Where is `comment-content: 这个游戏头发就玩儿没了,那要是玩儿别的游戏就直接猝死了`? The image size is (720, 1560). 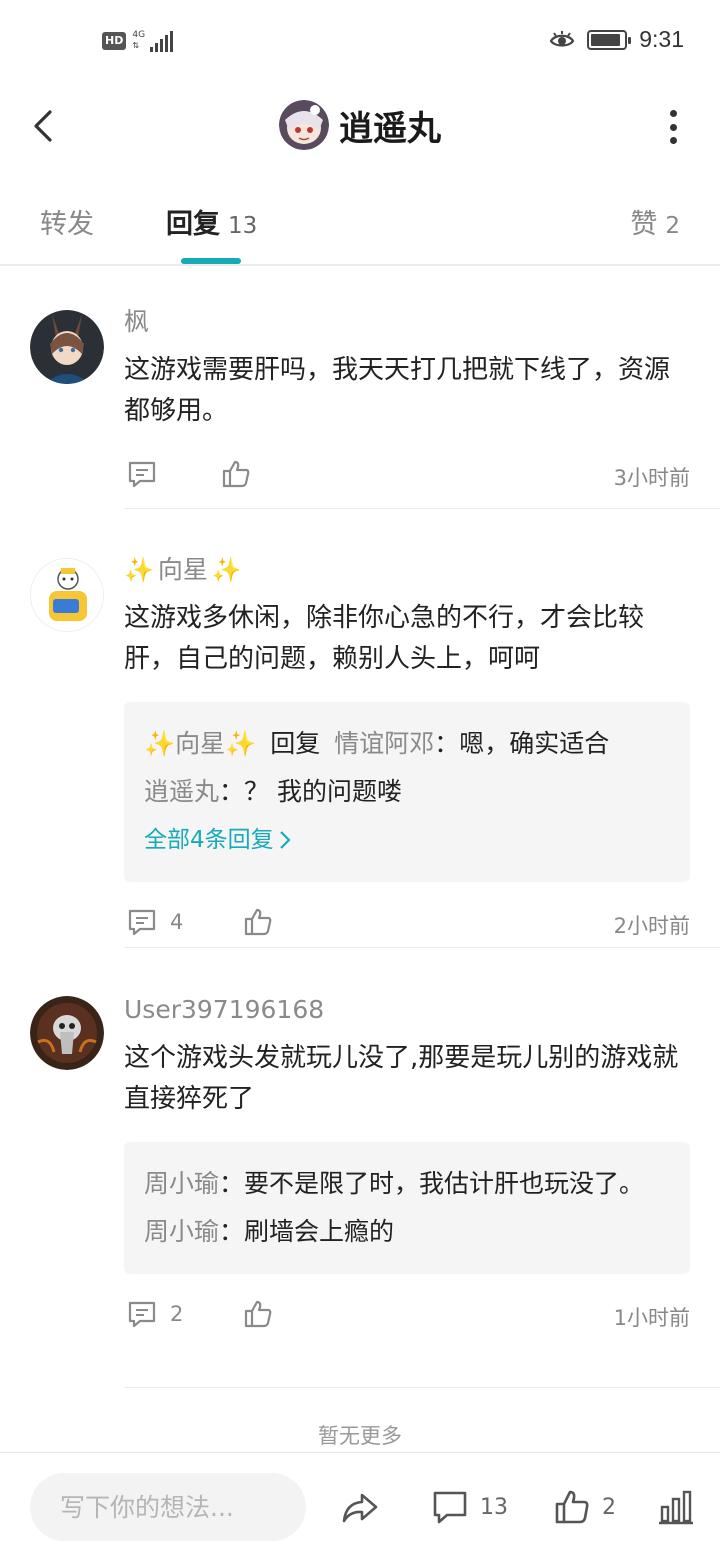
comment-content: 这个游戏头发就玩儿没了,那要是玩儿别的游戏就直接猝死了 is located at coordinates (401, 1078).